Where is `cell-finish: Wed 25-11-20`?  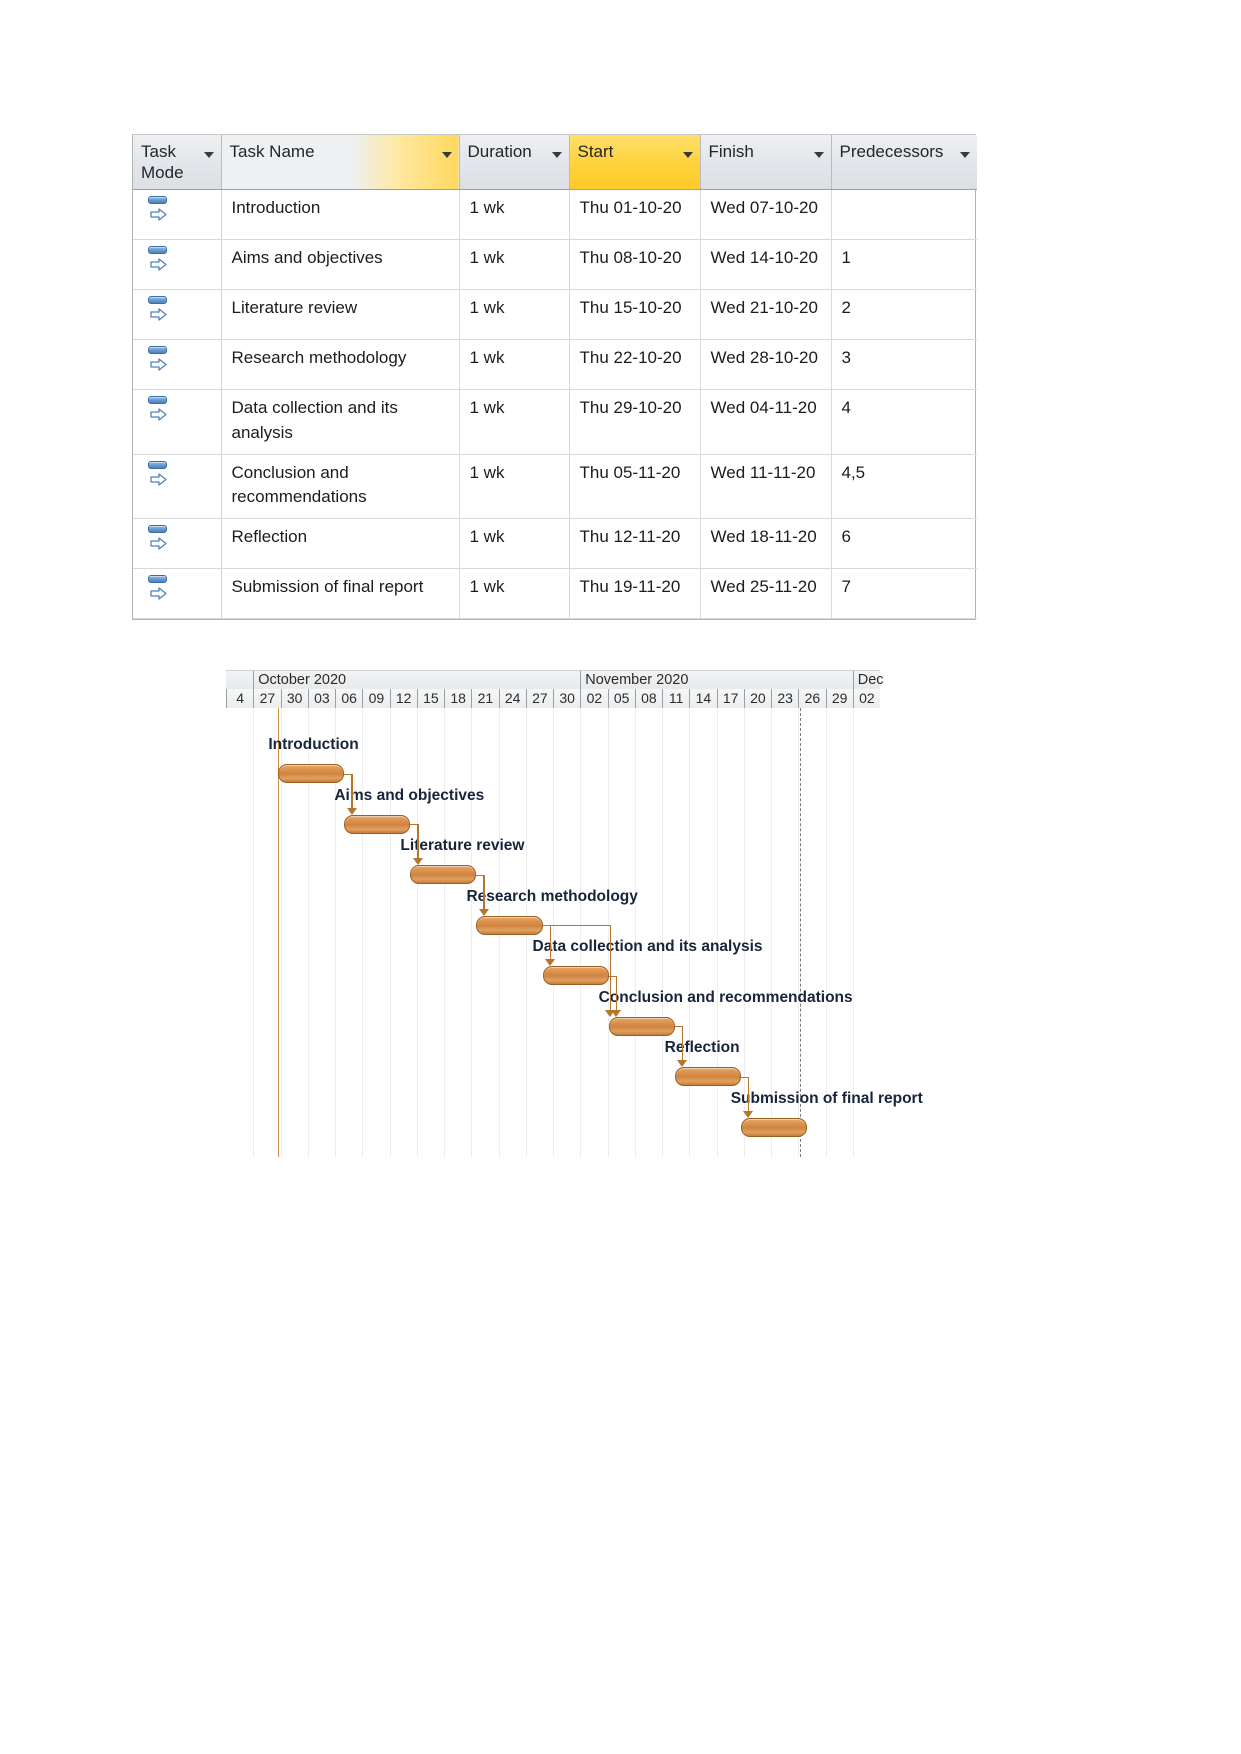 cell-finish: Wed 25-11-20 is located at coordinates (766, 594).